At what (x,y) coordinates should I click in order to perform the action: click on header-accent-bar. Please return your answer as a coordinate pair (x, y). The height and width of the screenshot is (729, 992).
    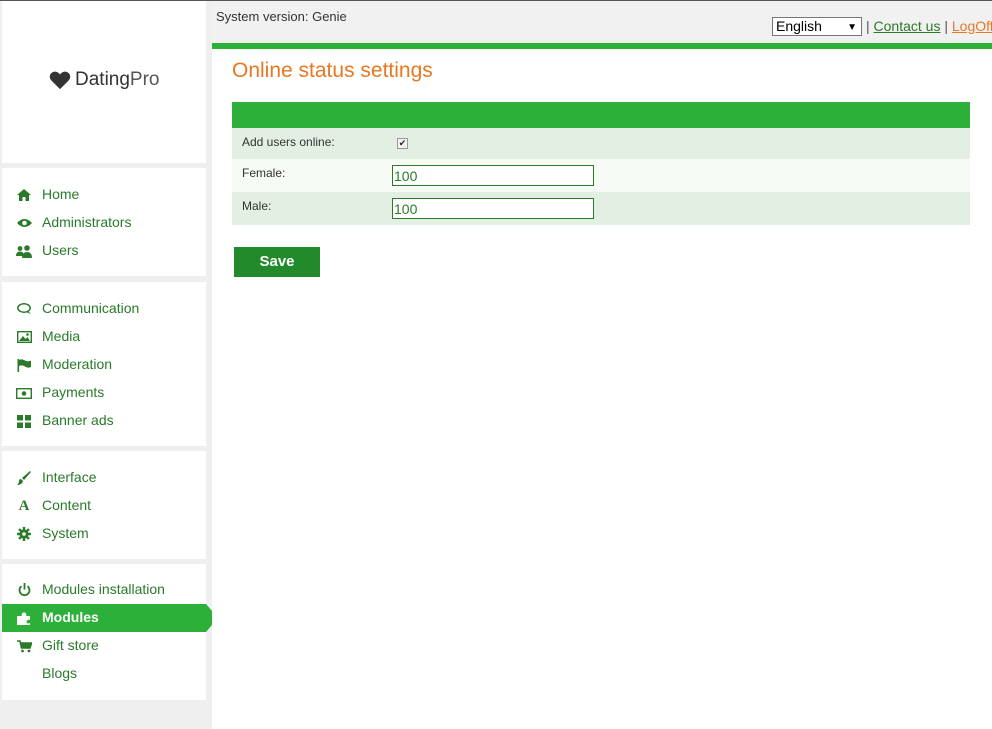
    Looking at the image, I should click on (602, 46).